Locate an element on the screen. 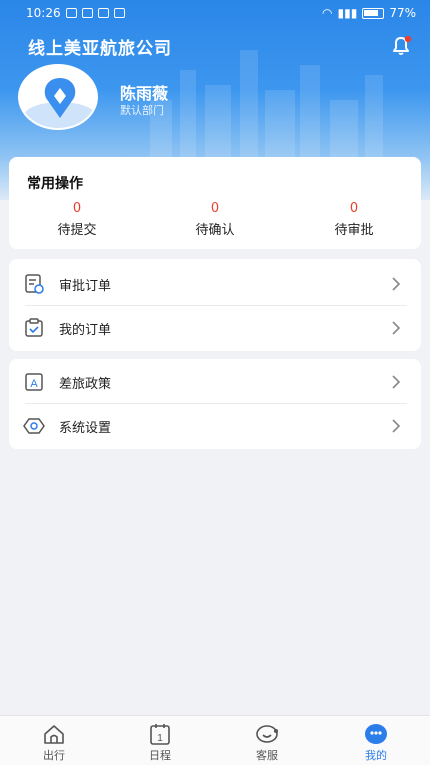 The width and height of the screenshot is (430, 765). signal-icon: ▮▮▮ is located at coordinates (347, 13).